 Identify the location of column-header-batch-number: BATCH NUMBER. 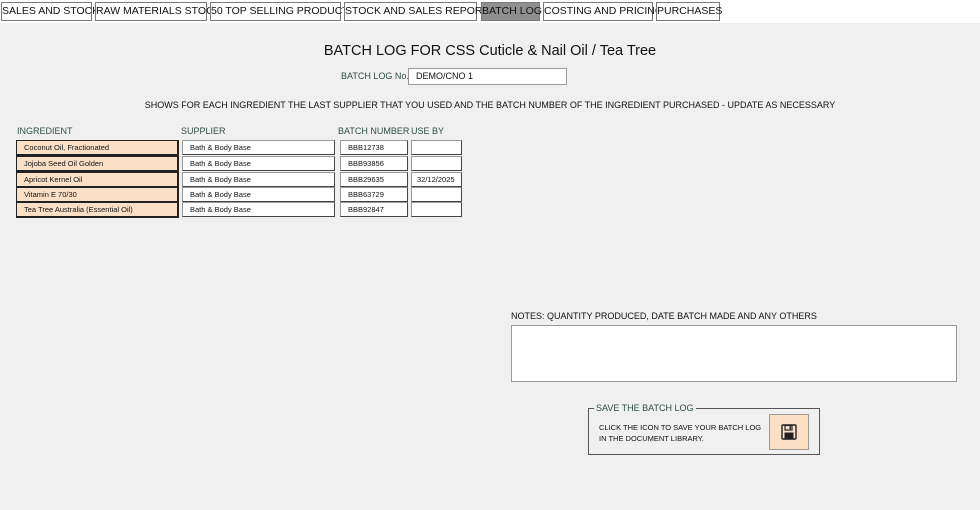
(374, 131).